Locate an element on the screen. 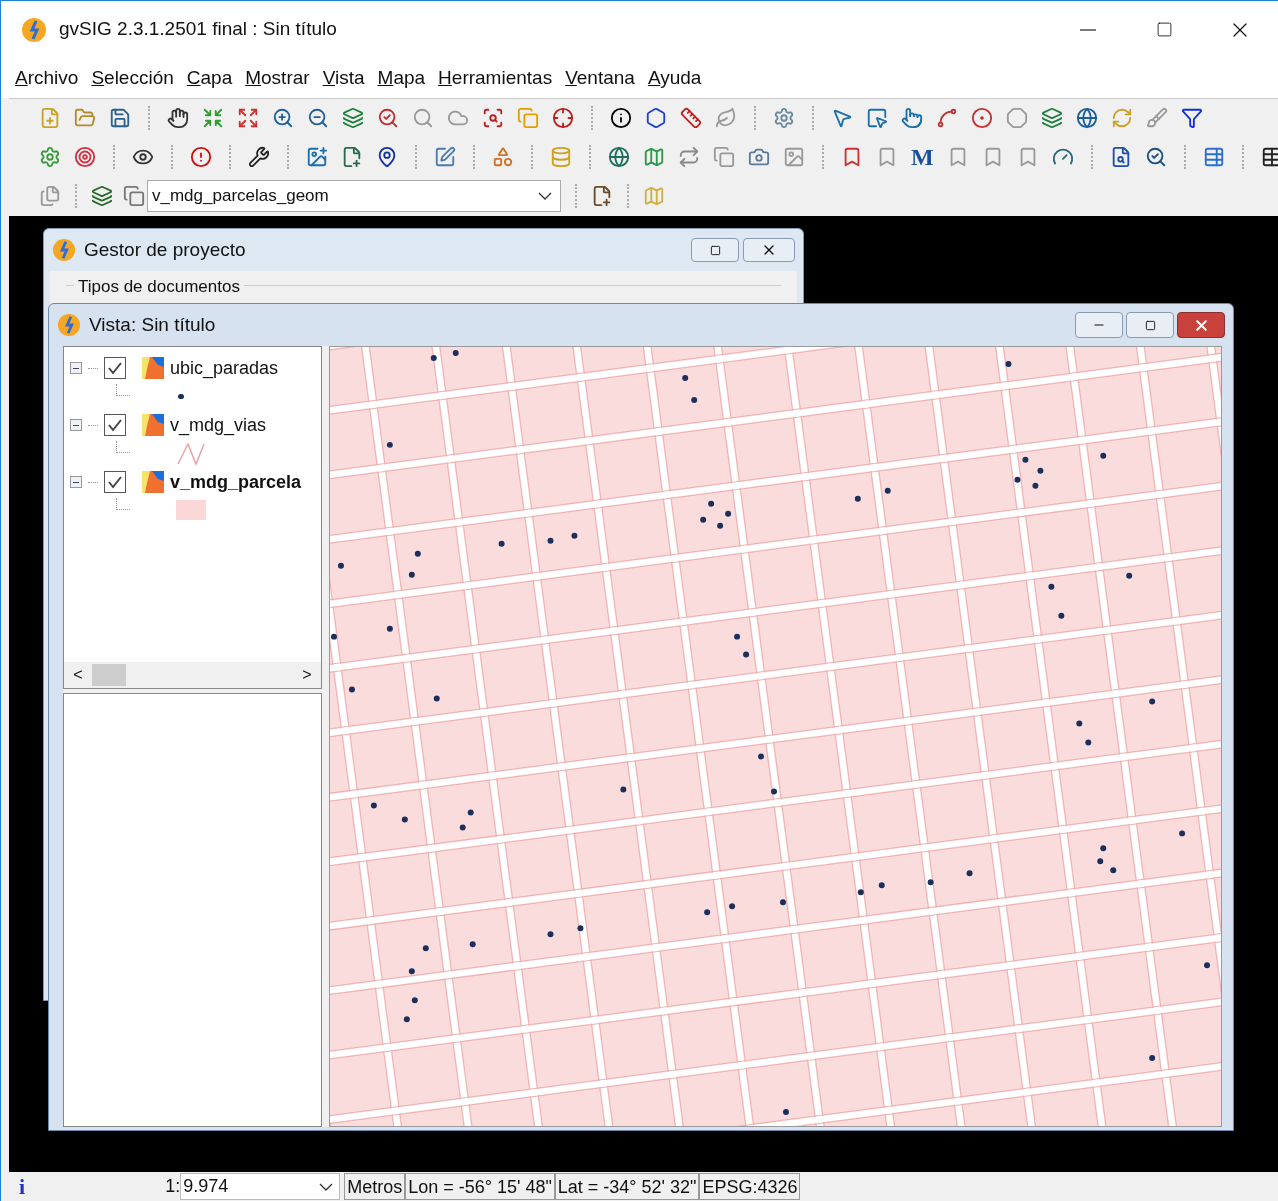 The height and width of the screenshot is (1201, 1278). leaf-icon is located at coordinates (726, 118).